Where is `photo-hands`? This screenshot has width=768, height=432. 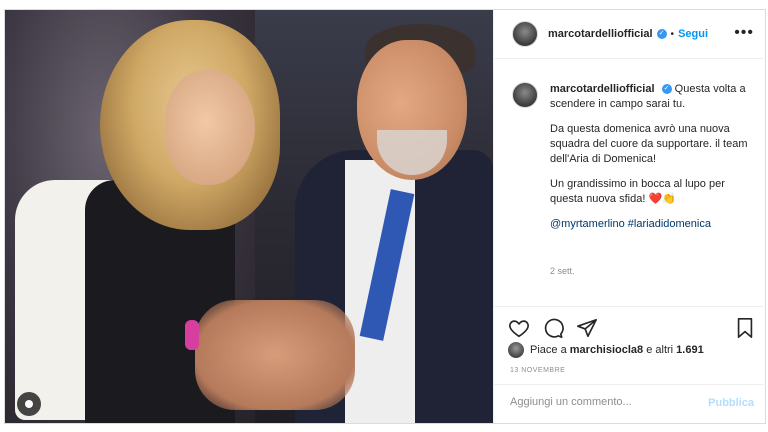 photo-hands is located at coordinates (275, 355).